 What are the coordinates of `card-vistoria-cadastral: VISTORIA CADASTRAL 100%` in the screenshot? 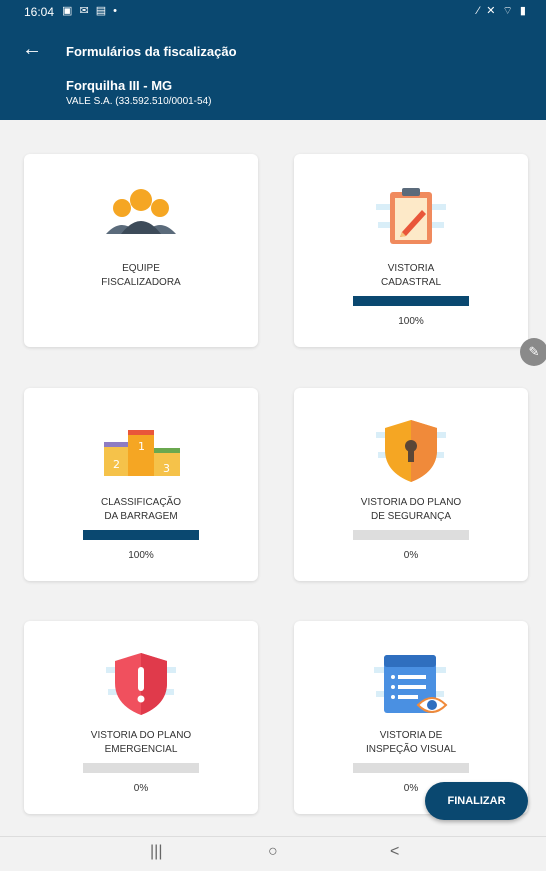 It's located at (411, 250).